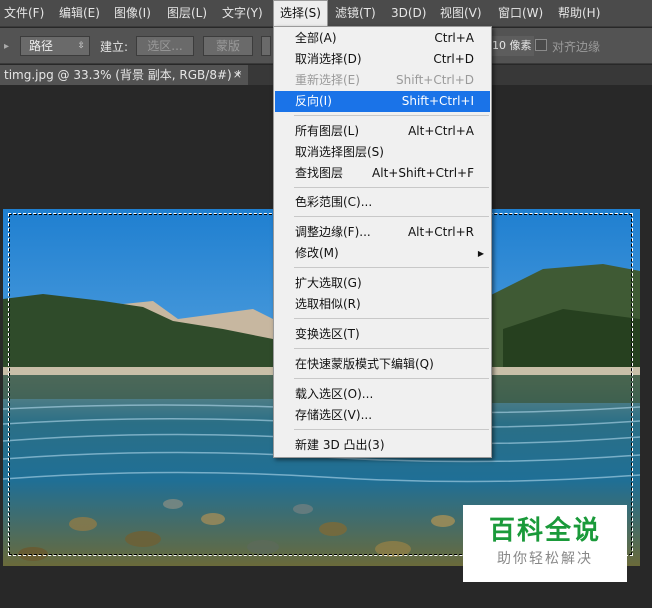  I want to click on menu-type: 文字(Y), so click(242, 13).